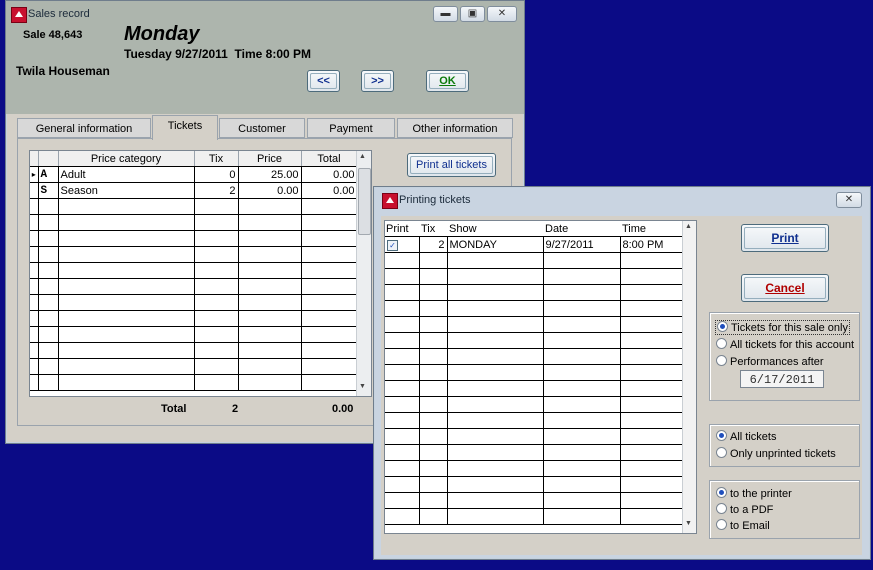 This screenshot has width=873, height=570. I want to click on print-all-tickets-button: Print all tickets, so click(451, 165).